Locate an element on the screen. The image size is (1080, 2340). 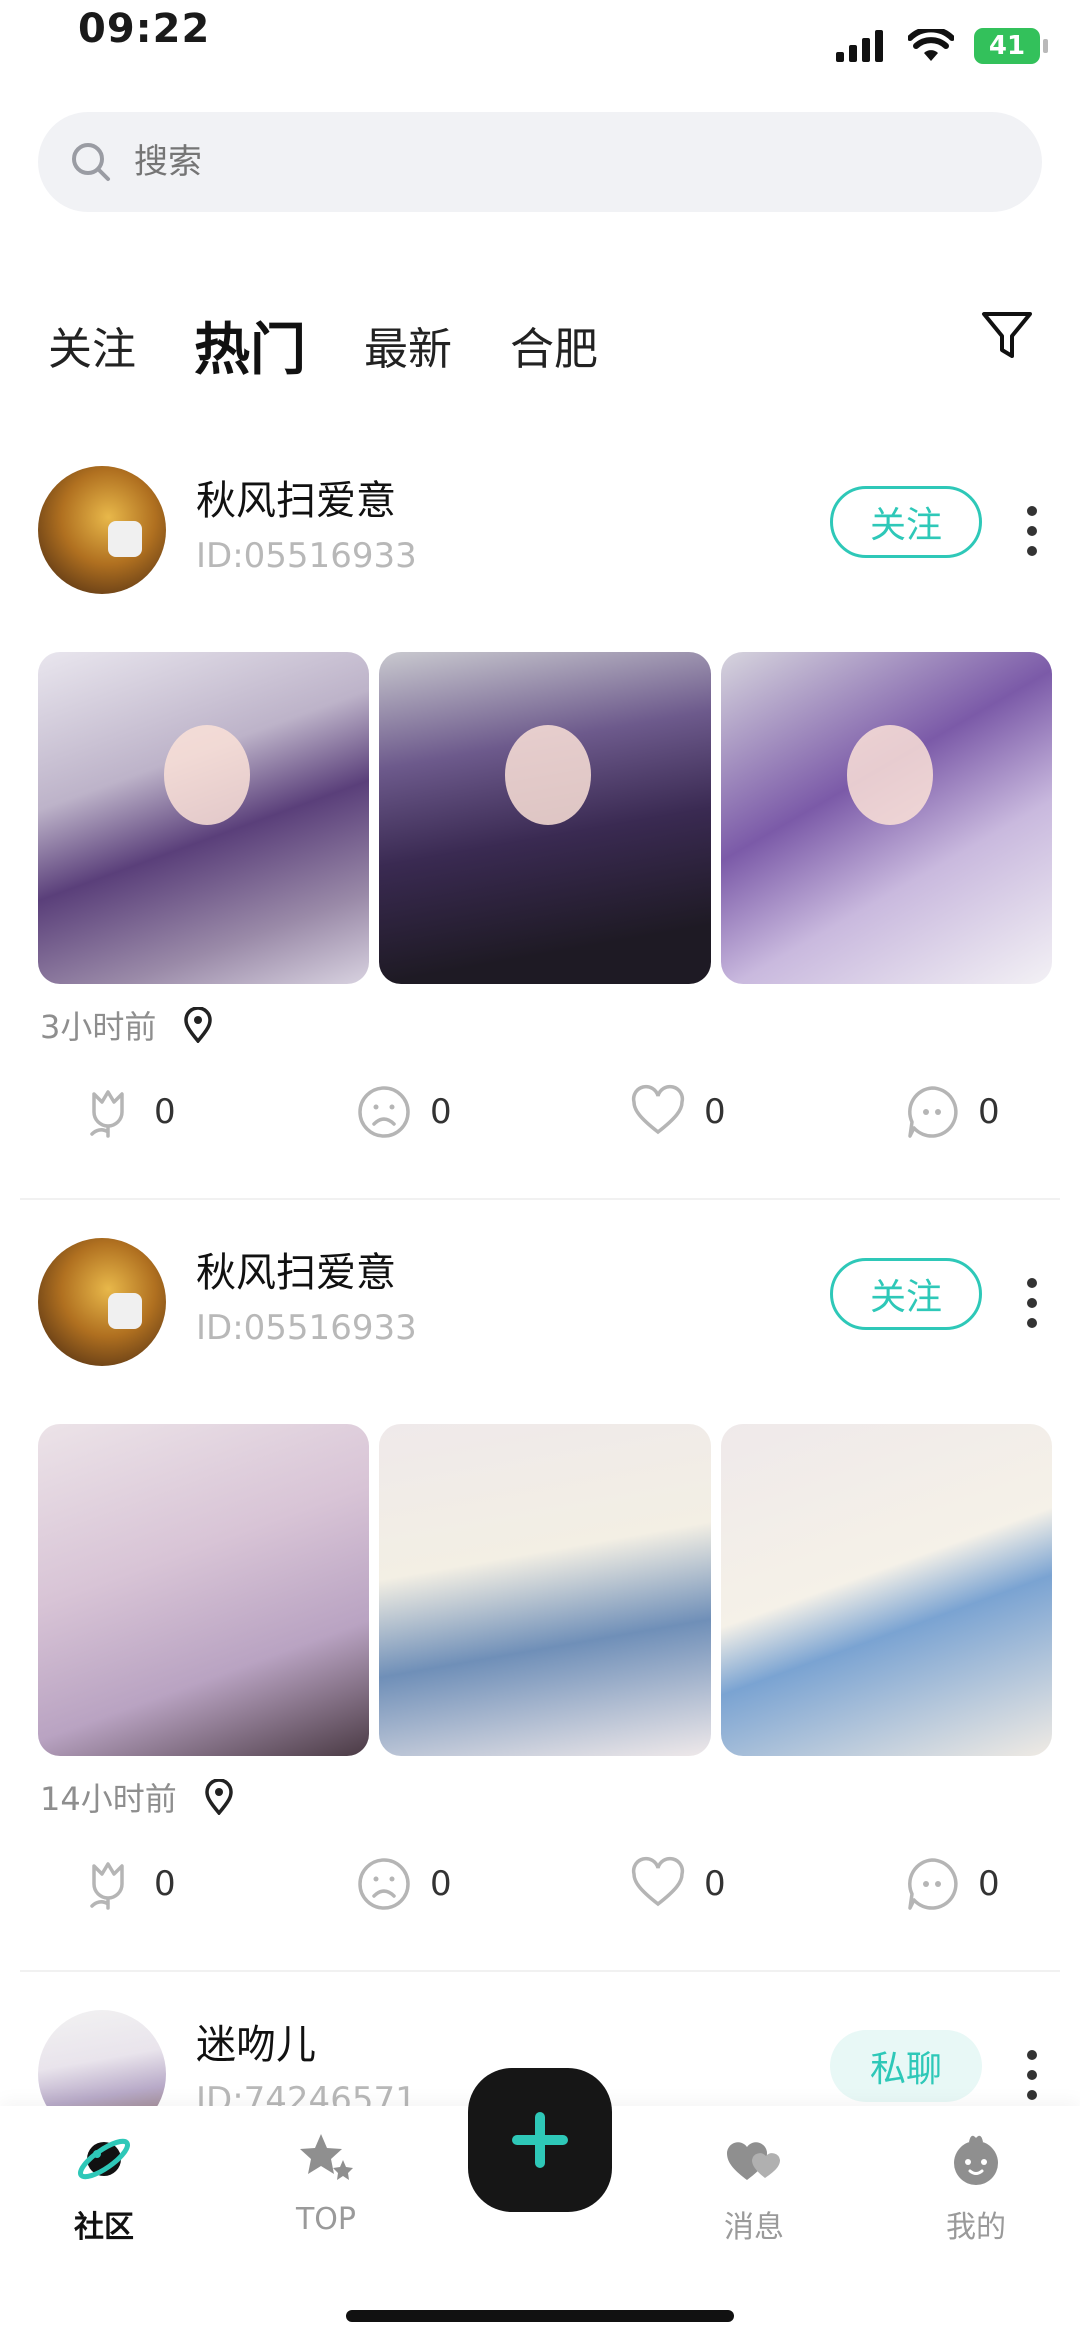
planet-icon is located at coordinates (104, 2159).